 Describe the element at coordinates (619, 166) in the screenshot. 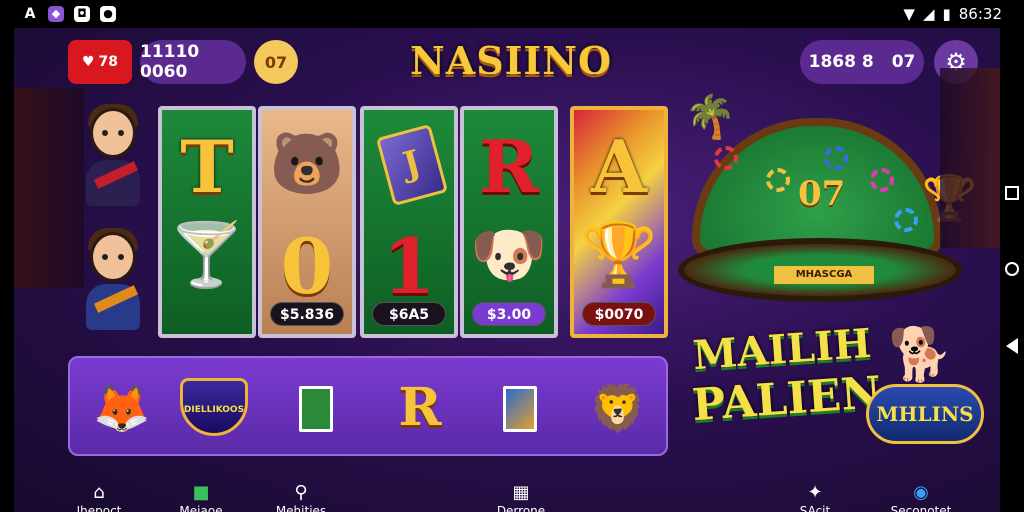

I see `reel-symbol: A` at that location.